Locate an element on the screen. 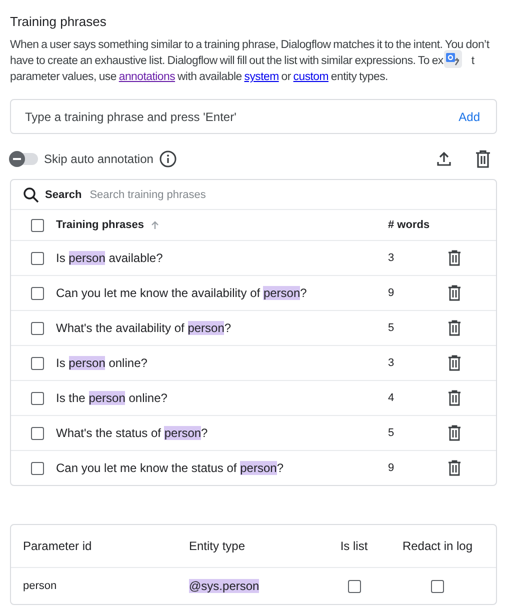  toggle-switch is located at coordinates (24, 159).